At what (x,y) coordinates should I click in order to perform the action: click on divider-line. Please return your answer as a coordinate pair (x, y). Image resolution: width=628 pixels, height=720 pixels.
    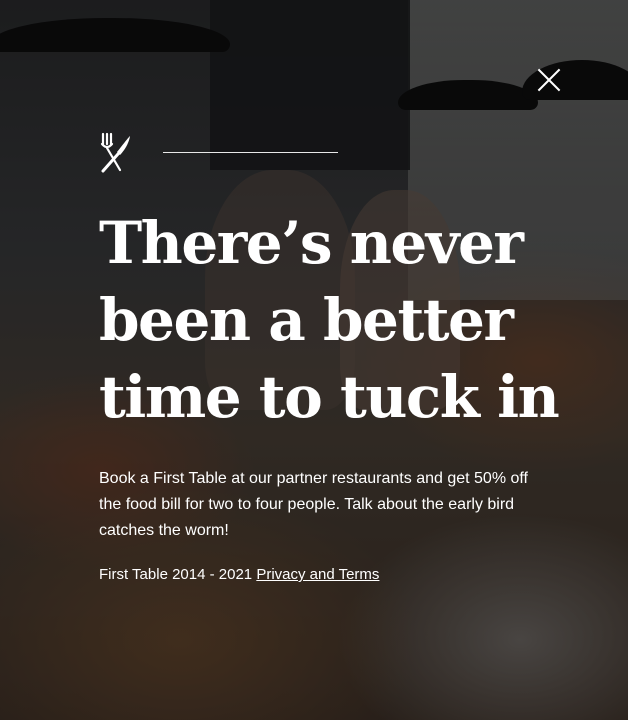
    Looking at the image, I should click on (250, 152).